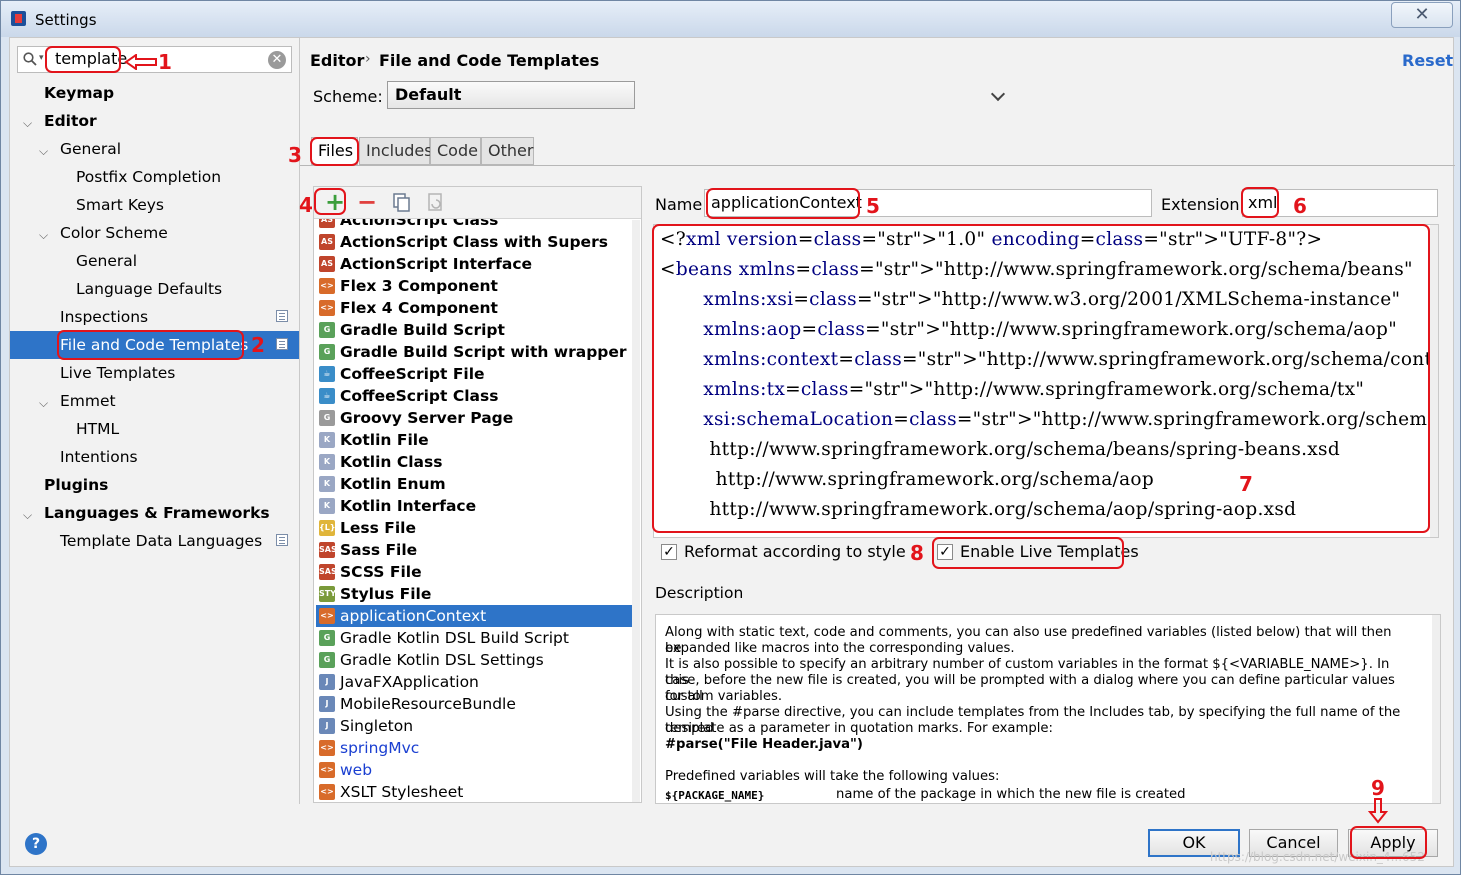  What do you see at coordinates (88, 401) in the screenshot?
I see `sidebar-item-emmet: Emmet` at bounding box center [88, 401].